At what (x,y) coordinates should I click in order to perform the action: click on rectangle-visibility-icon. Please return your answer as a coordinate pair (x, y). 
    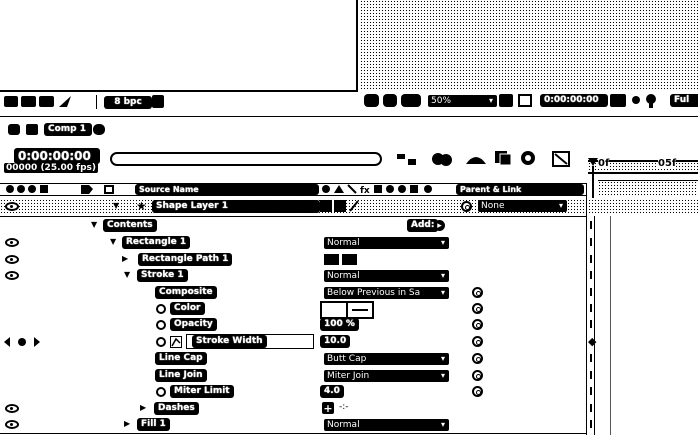
    Looking at the image, I should click on (12, 242).